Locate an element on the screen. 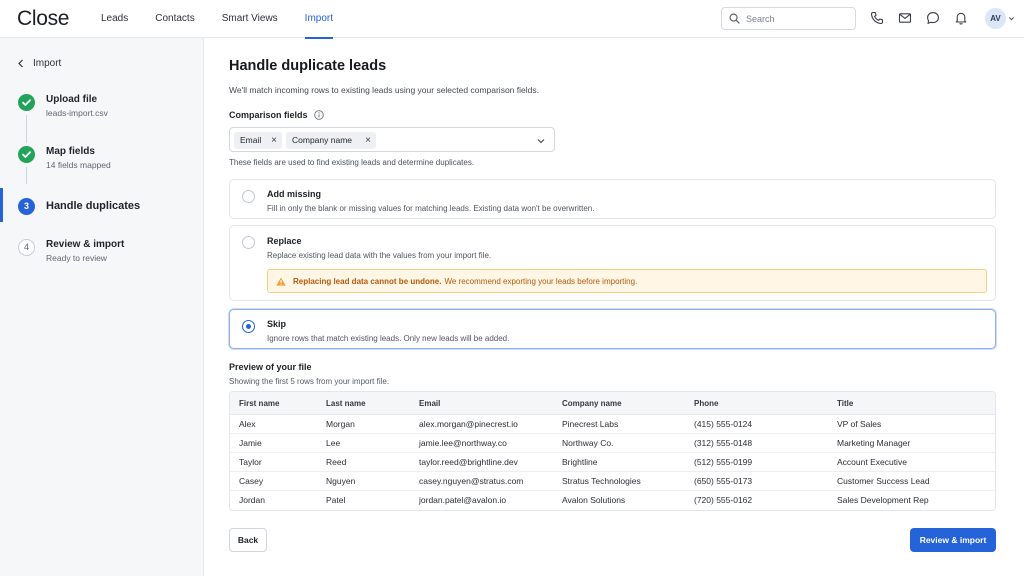 The image size is (1024, 576). comparison-fields-label: Comparison fields is located at coordinates (276, 115).